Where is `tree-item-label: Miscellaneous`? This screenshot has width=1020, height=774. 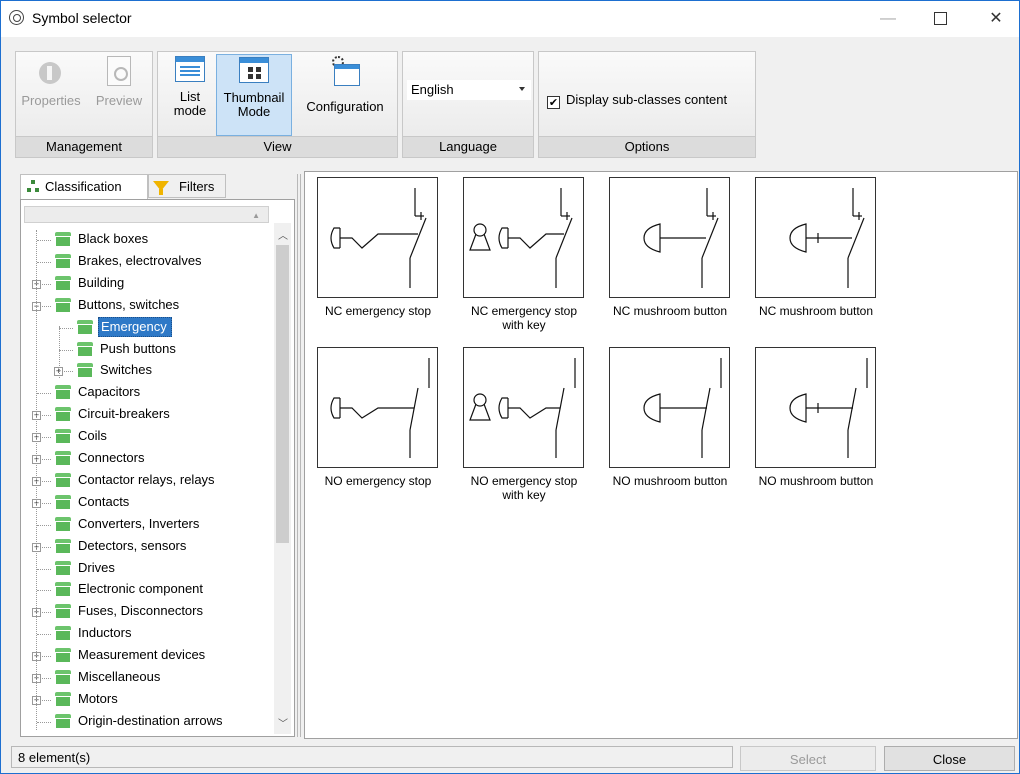 tree-item-label: Miscellaneous is located at coordinates (119, 676).